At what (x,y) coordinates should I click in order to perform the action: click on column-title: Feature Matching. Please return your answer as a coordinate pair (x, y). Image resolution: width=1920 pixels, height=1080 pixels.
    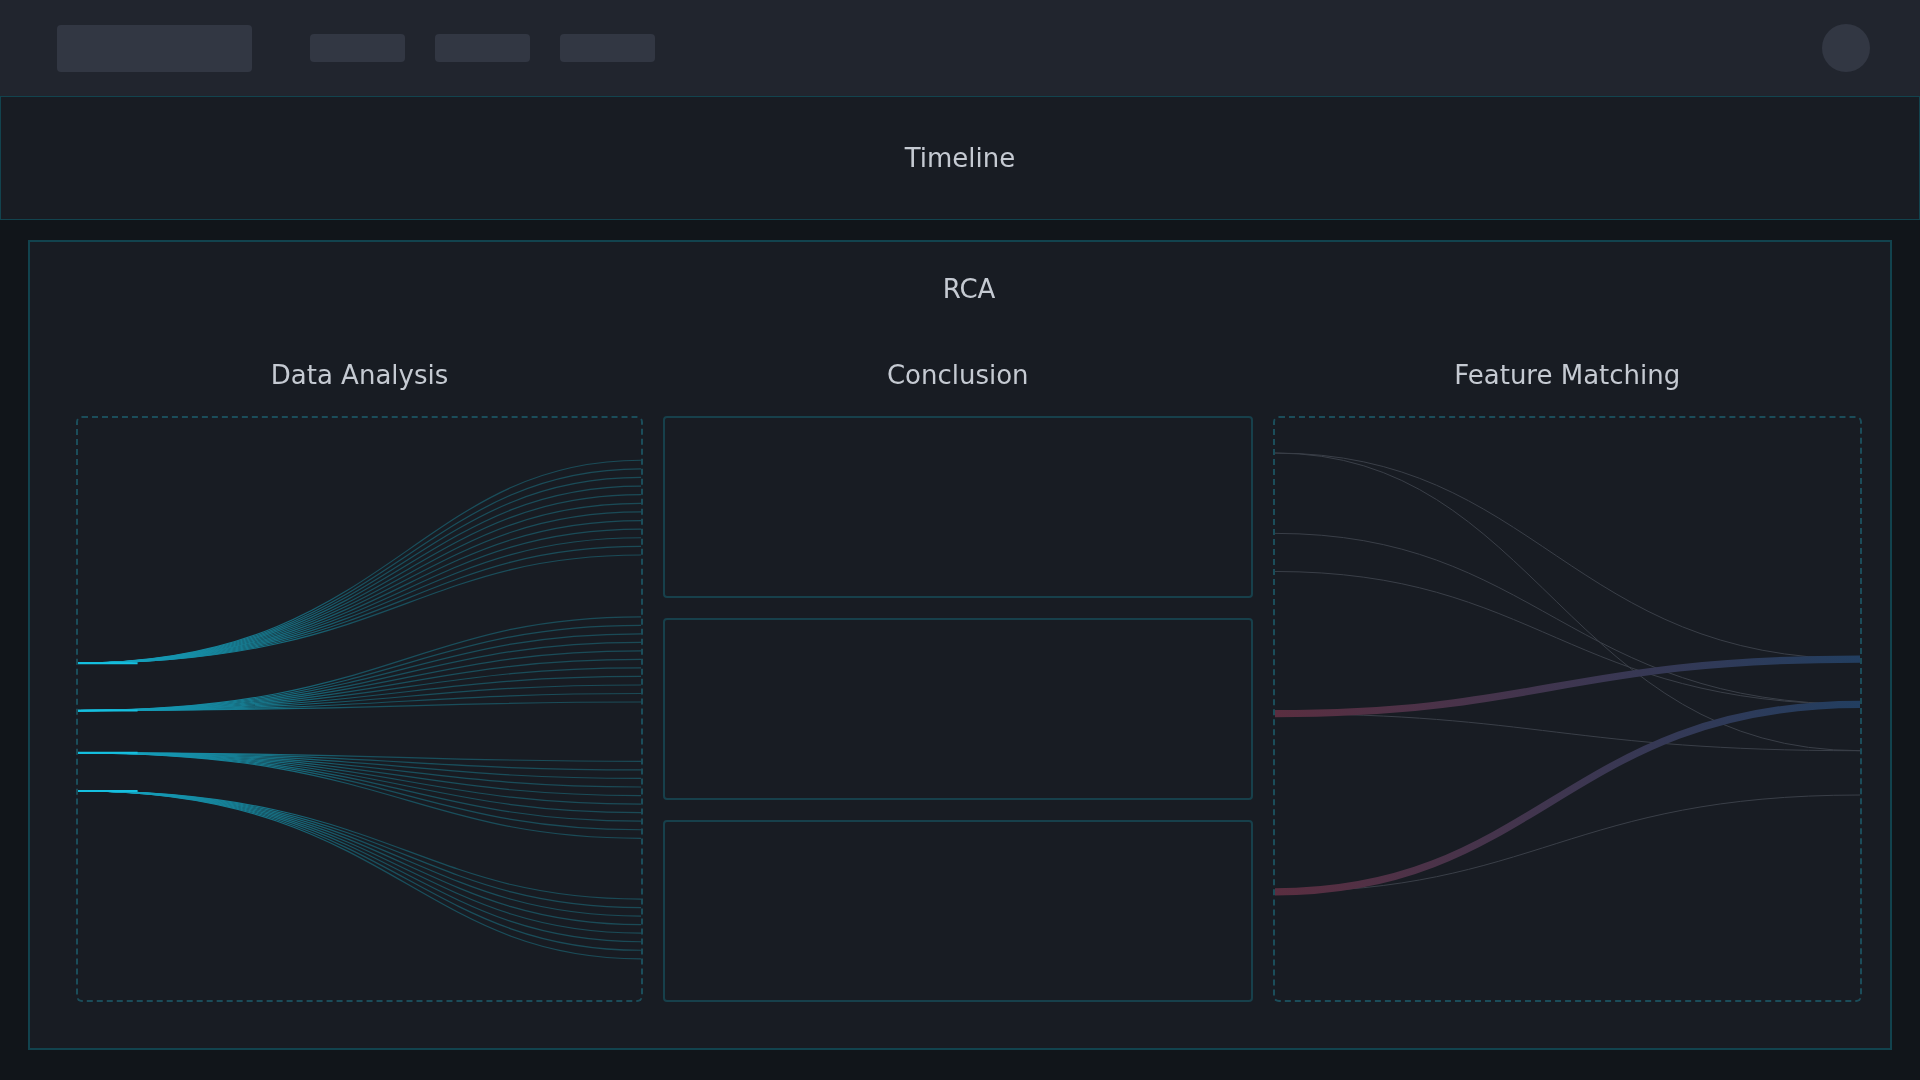
    Looking at the image, I should click on (1567, 375).